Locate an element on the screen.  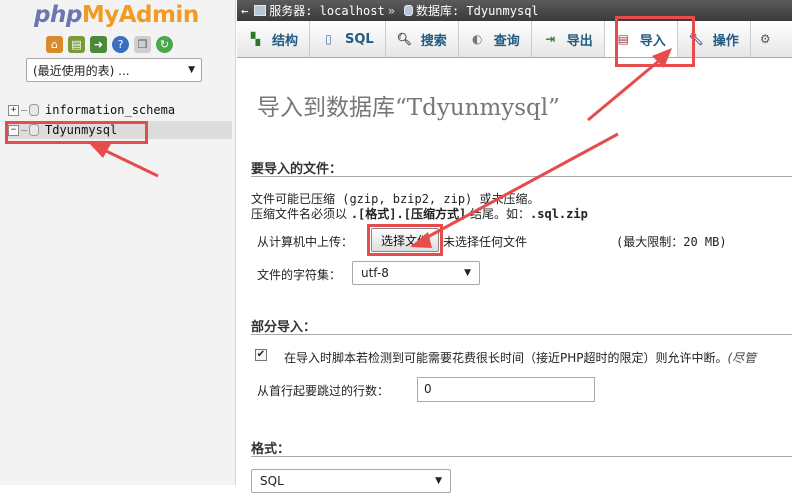
tab-label: 导出 is located at coordinates (579, 41).